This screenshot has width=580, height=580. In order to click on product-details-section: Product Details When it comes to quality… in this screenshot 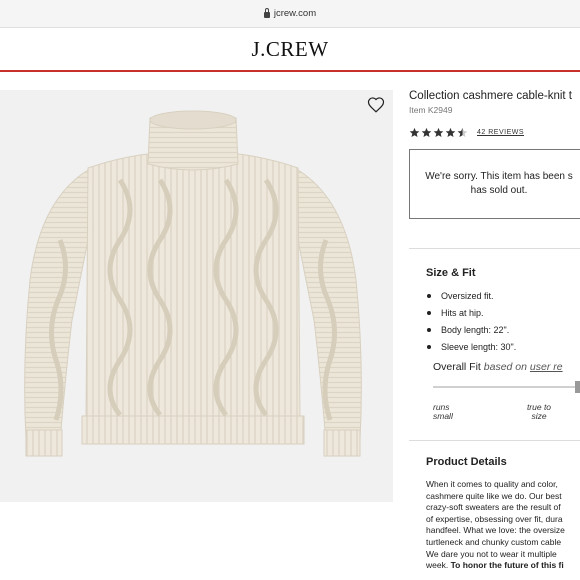, I will do `click(503, 514)`.